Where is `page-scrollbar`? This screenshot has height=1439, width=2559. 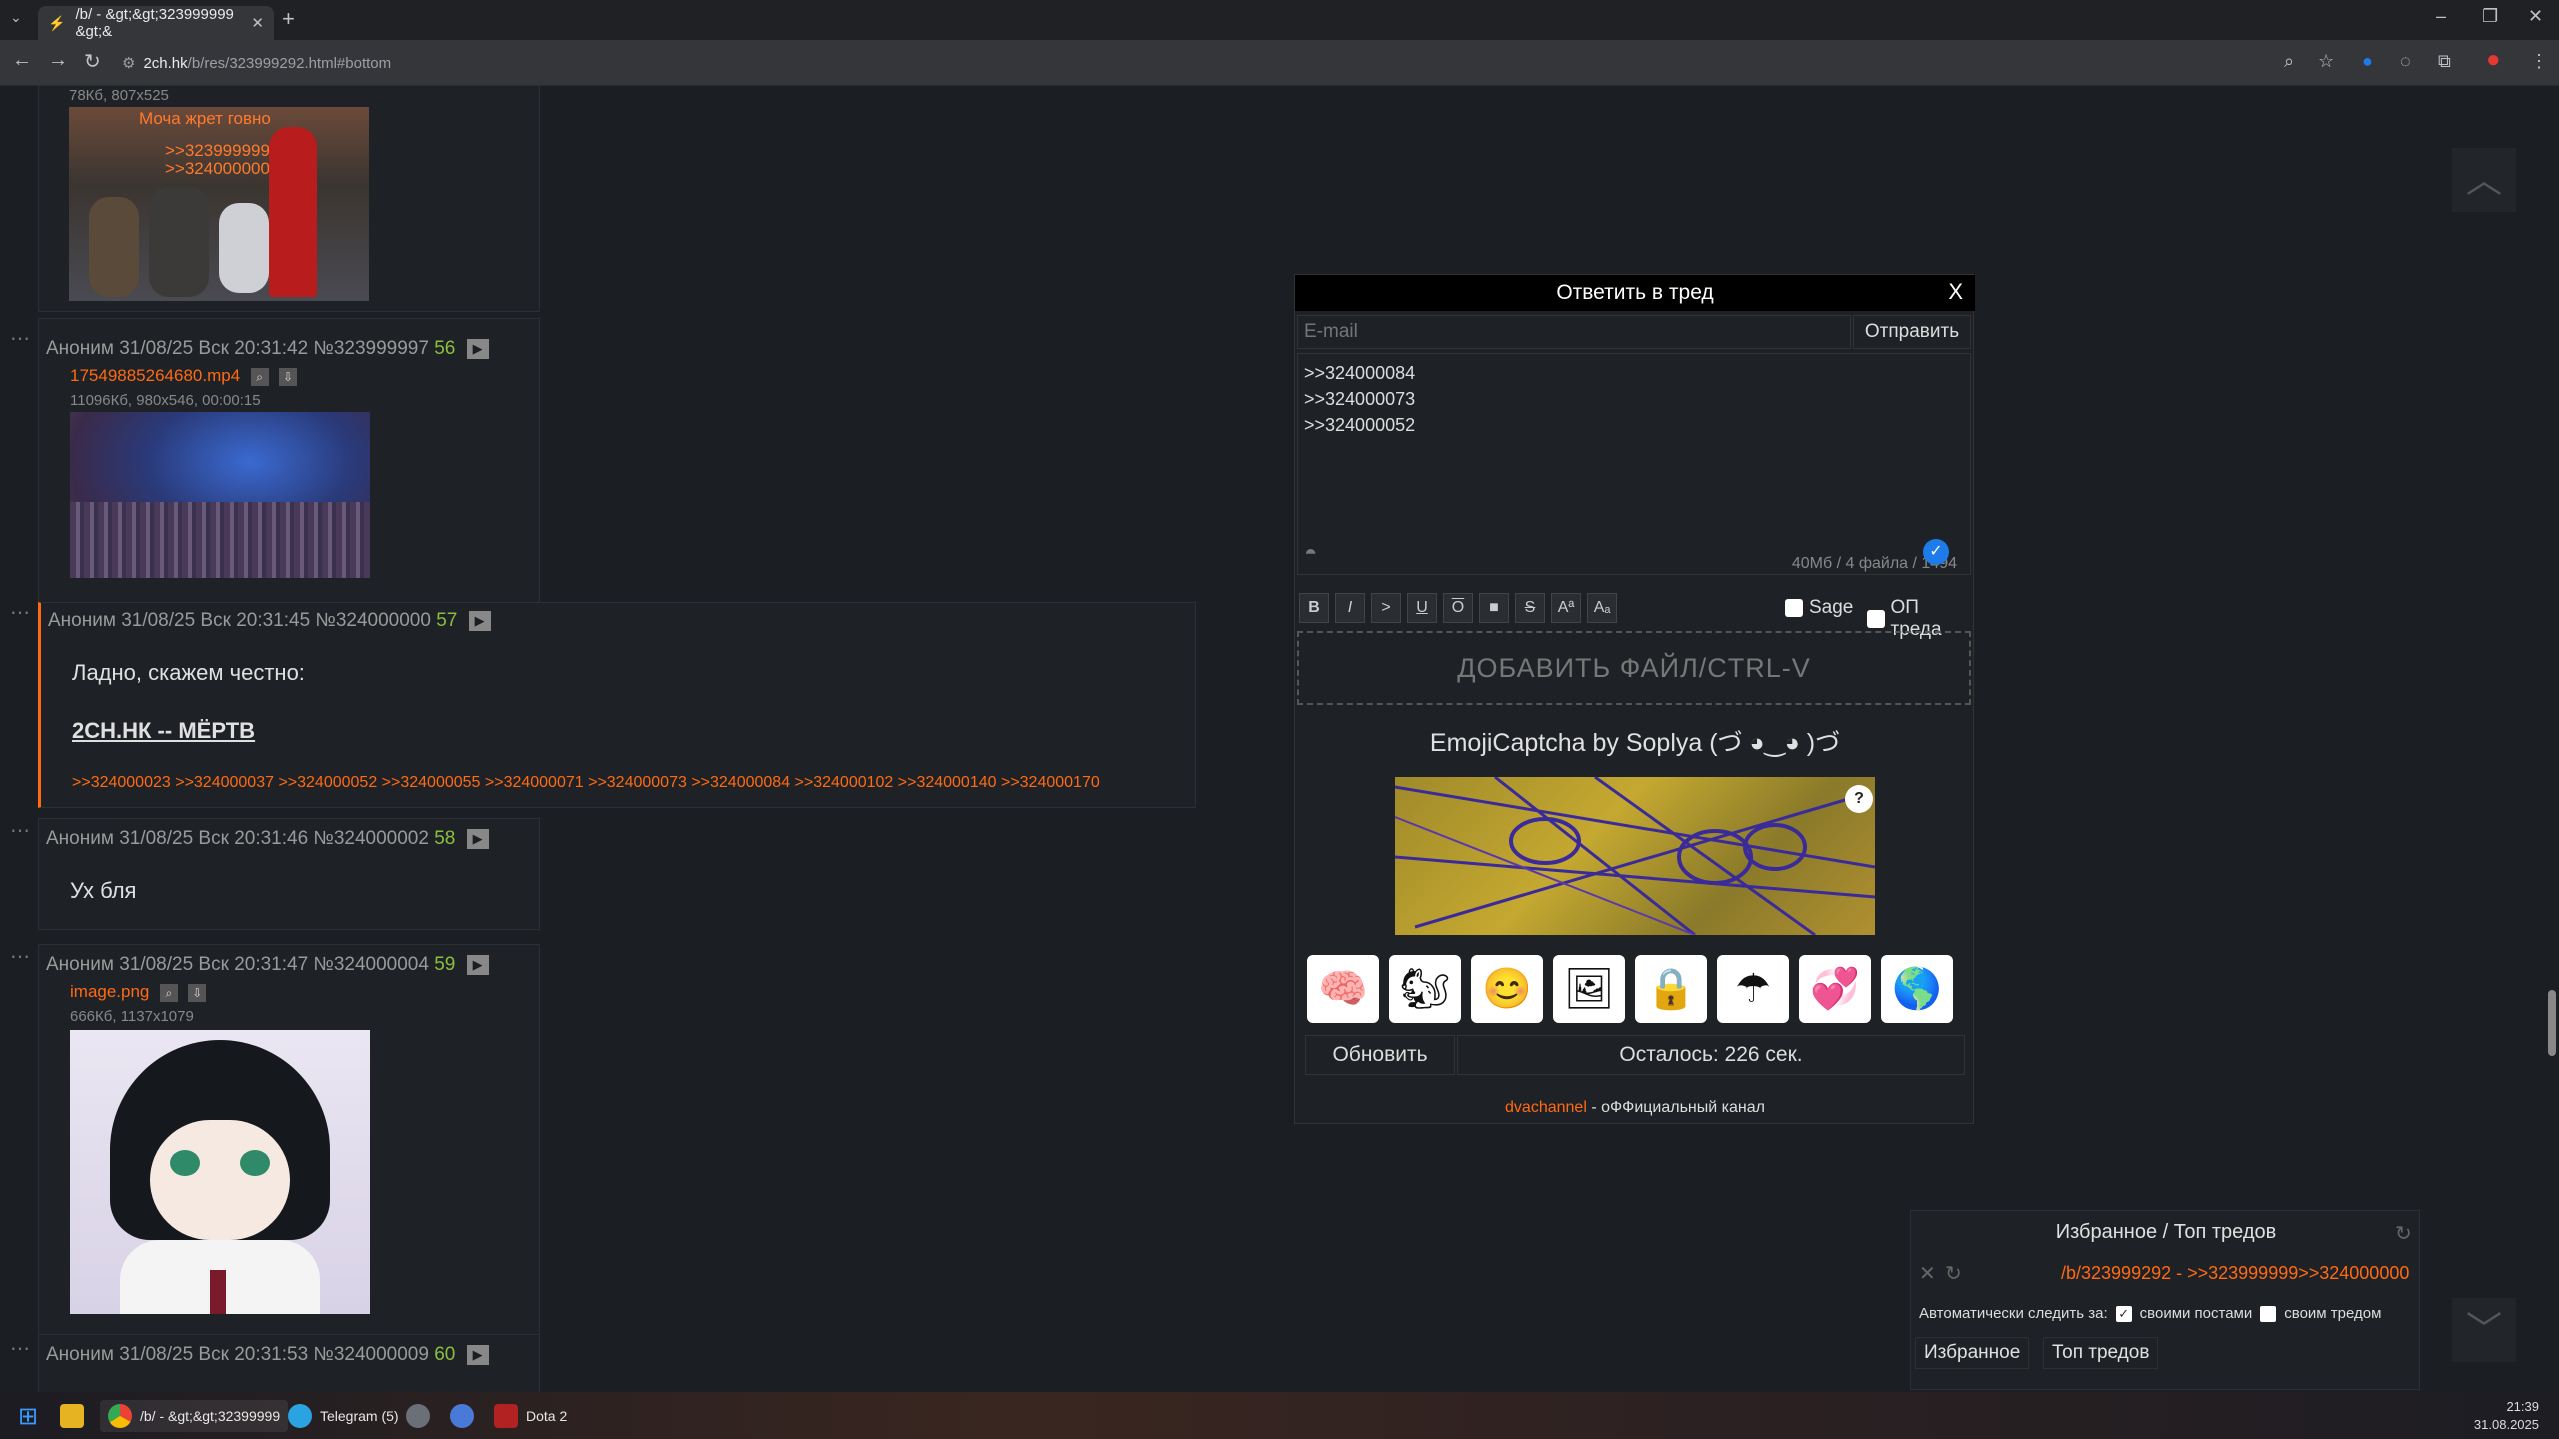 page-scrollbar is located at coordinates (2552, 739).